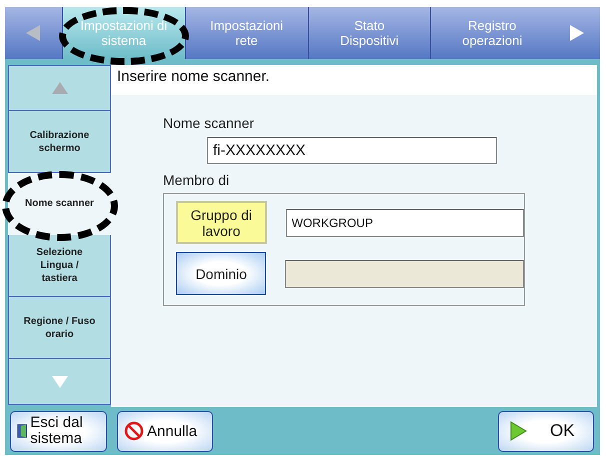 The height and width of the screenshot is (457, 606). What do you see at coordinates (33, 33) in the screenshot?
I see `left-arrow-icon` at bounding box center [33, 33].